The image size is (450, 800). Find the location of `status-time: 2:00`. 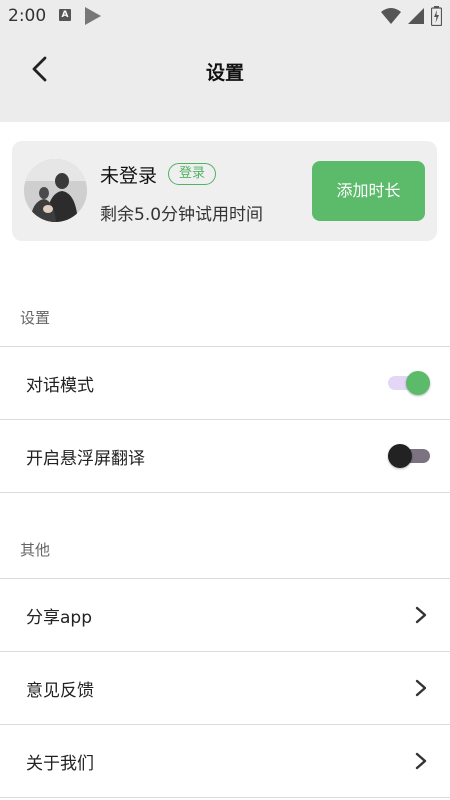

status-time: 2:00 is located at coordinates (27, 16).